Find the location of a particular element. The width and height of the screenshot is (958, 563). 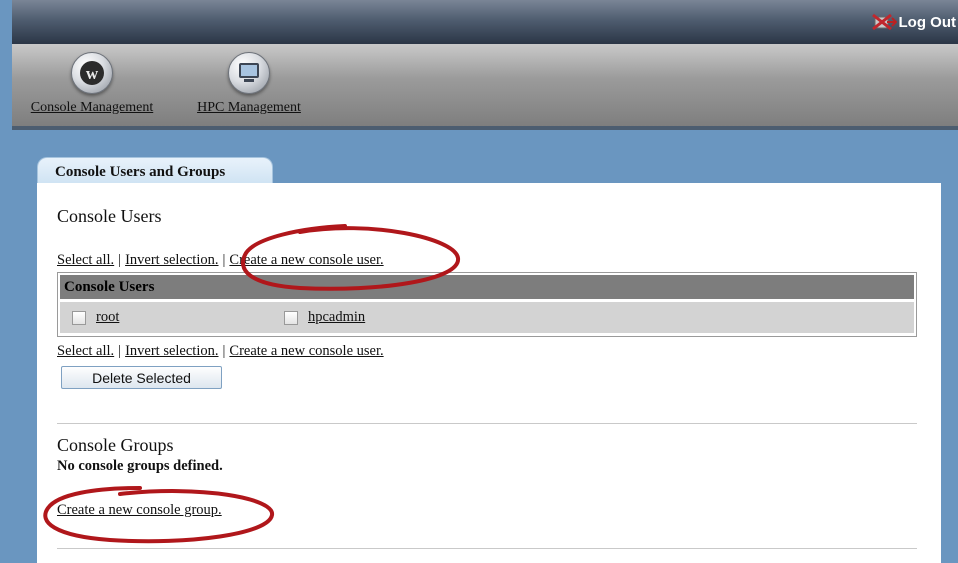

nav-console-management: w Console Management is located at coordinates (92, 84).